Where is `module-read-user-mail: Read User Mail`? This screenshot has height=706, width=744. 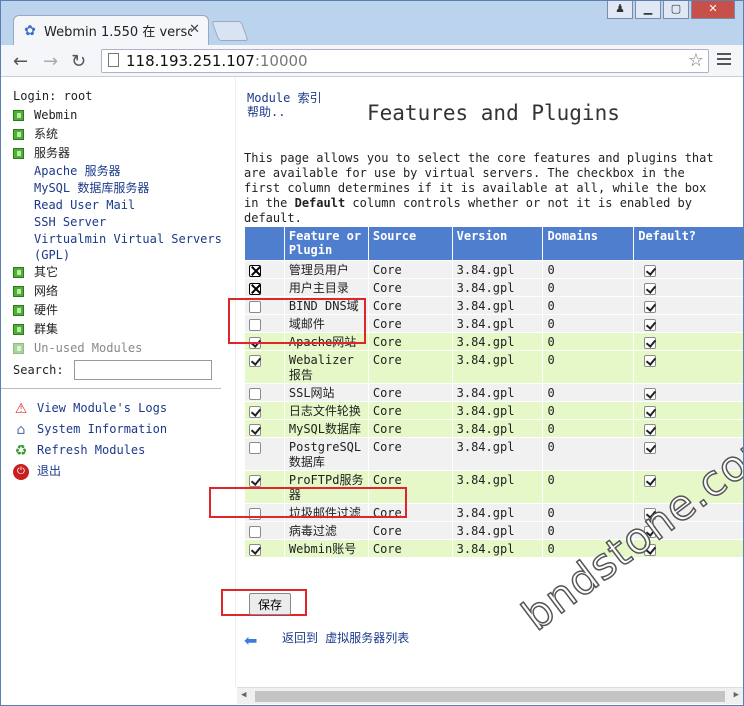
module-read-user-mail: Read User Mail is located at coordinates (128, 205).